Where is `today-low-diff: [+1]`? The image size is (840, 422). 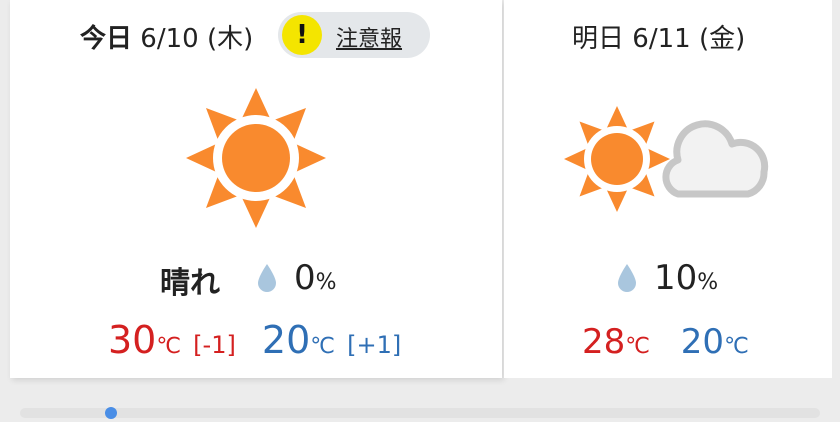 today-low-diff: [+1] is located at coordinates (374, 345).